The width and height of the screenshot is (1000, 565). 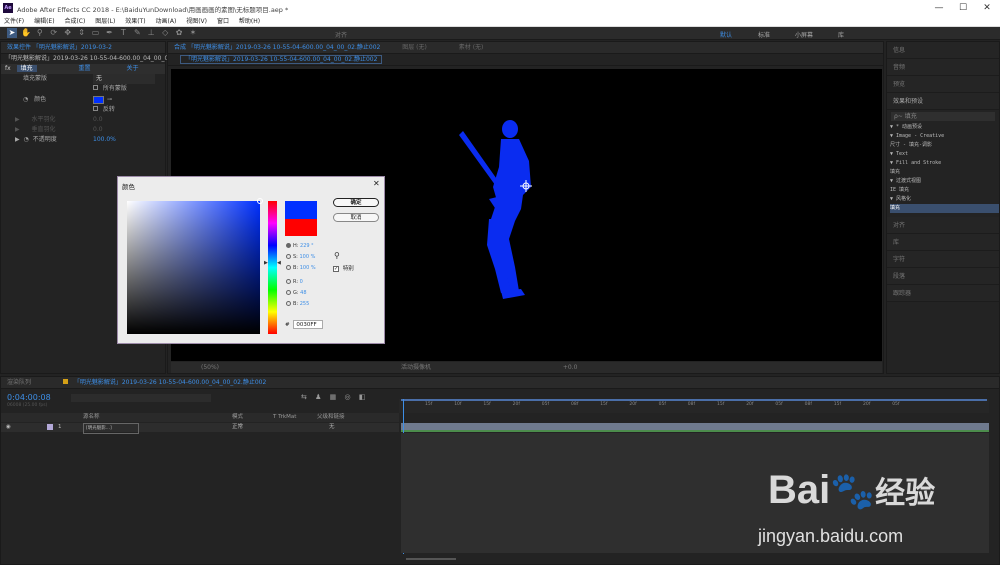 What do you see at coordinates (44, 21) in the screenshot?
I see `menu-edit: 编辑(E)` at bounding box center [44, 21].